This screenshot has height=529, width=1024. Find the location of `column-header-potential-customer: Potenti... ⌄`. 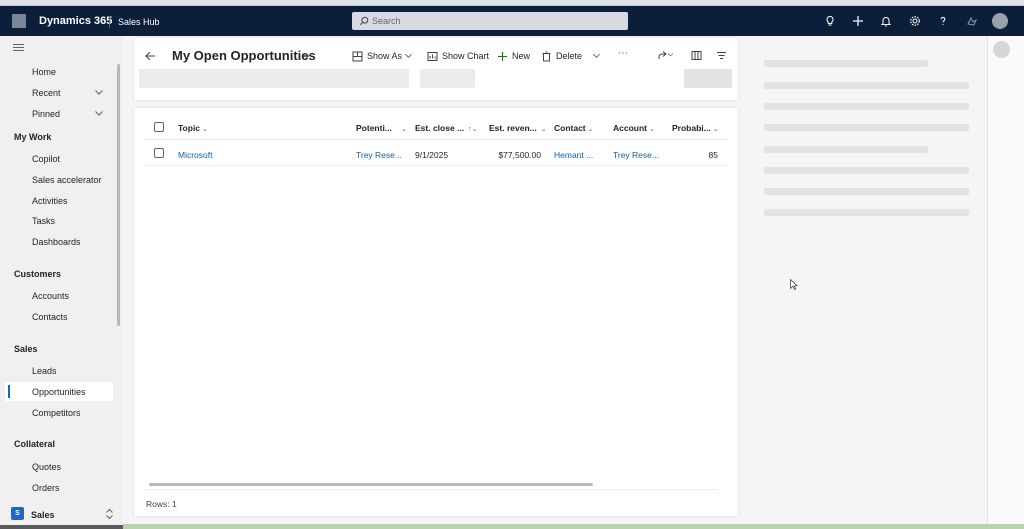

column-header-potential-customer: Potenti... ⌄ is located at coordinates (381, 128).